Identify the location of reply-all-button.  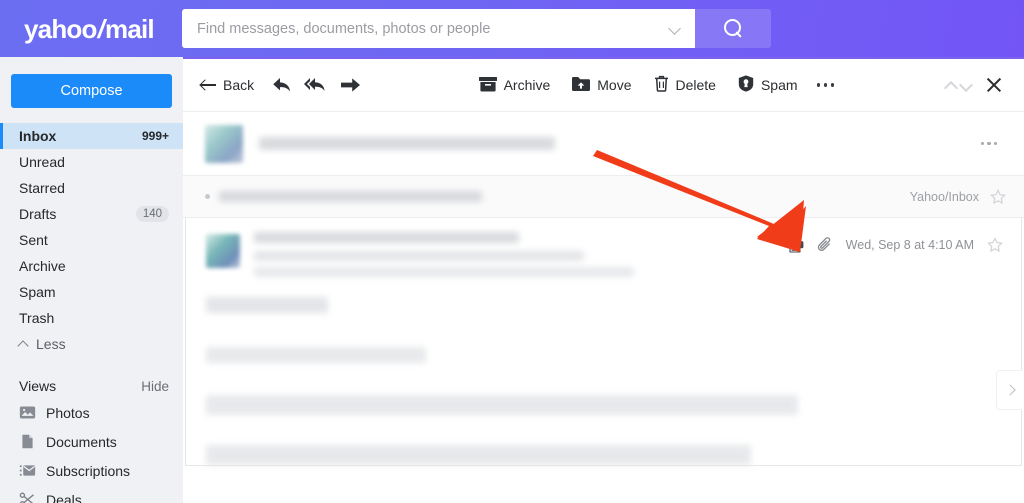
(316, 85).